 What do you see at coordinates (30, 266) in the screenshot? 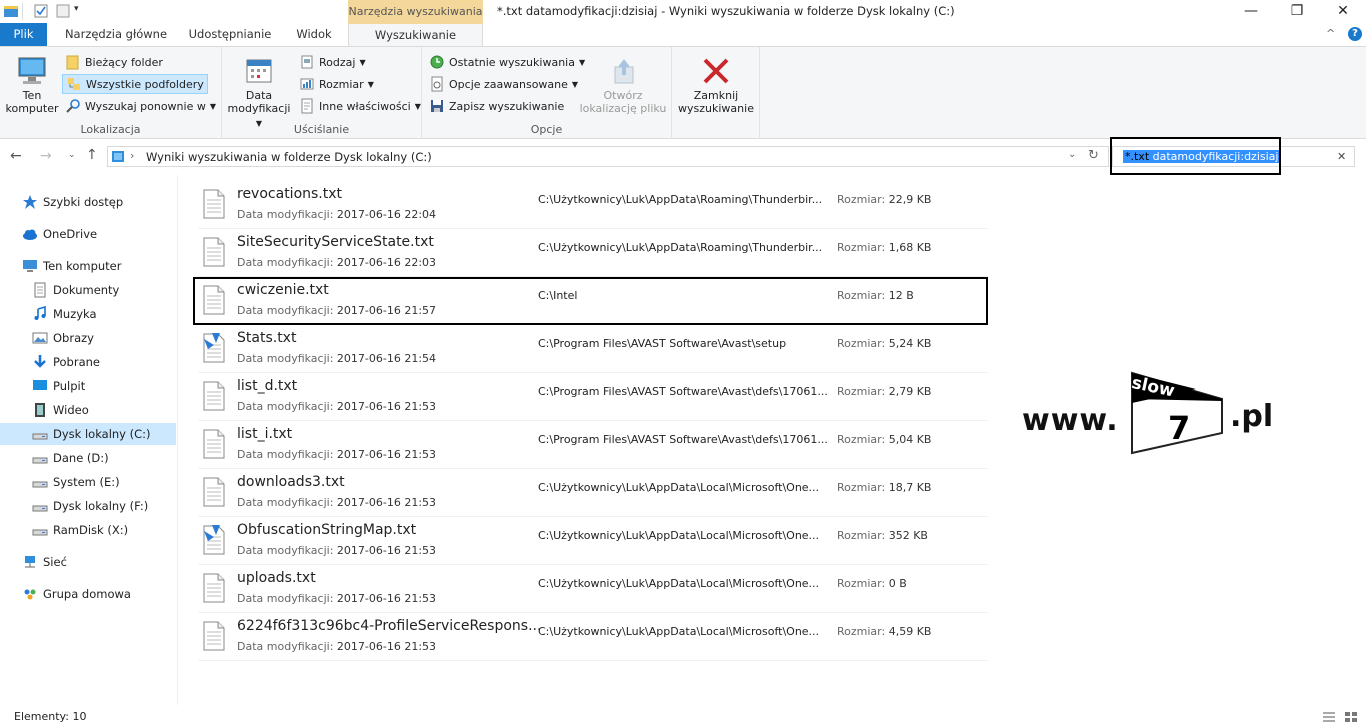
I see `computer-icon` at bounding box center [30, 266].